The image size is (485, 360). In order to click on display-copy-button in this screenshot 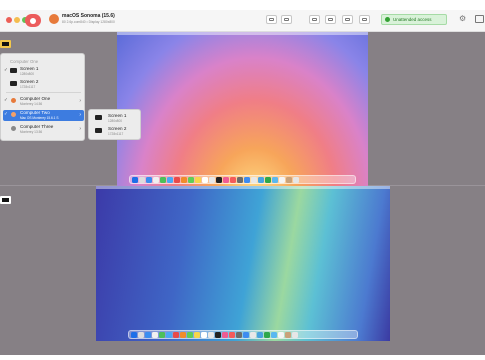, I will do `click(330, 19)`.